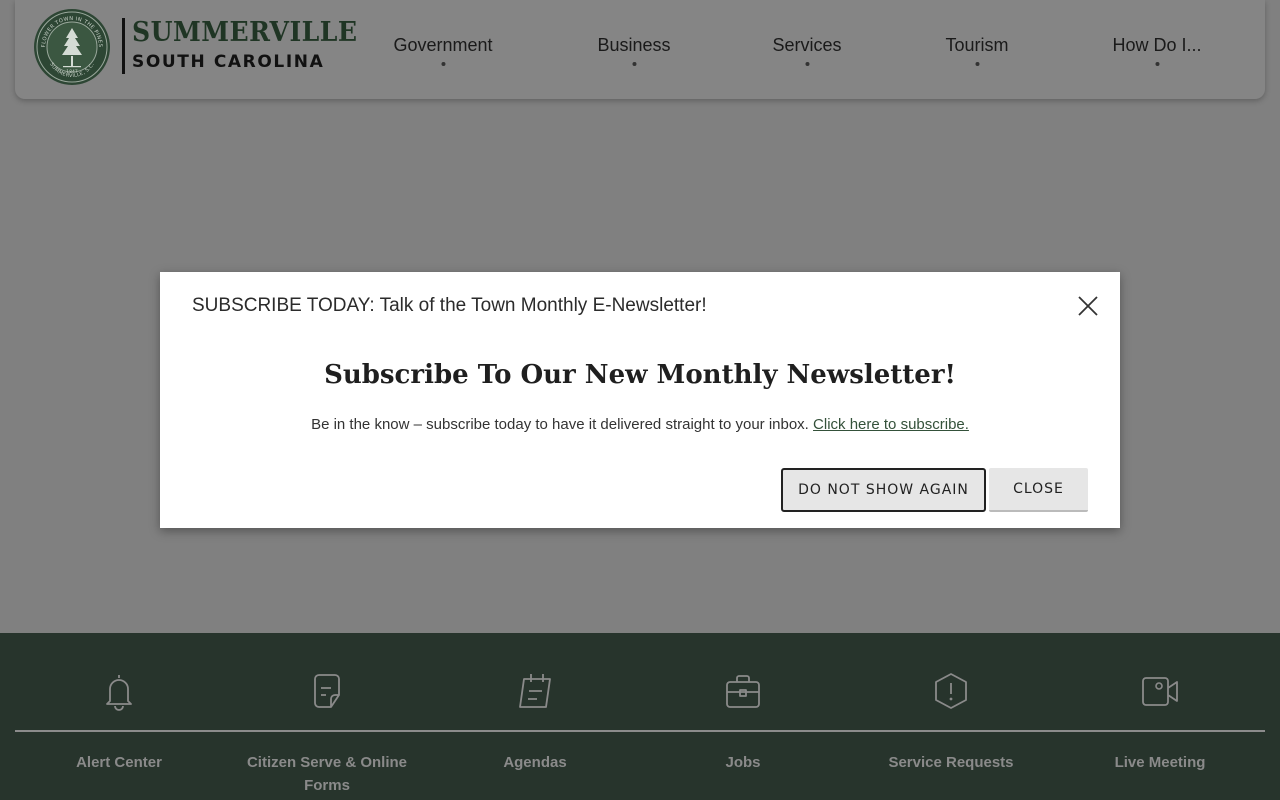  I want to click on quick-link-service-requests: Service Requests, so click(951, 716).